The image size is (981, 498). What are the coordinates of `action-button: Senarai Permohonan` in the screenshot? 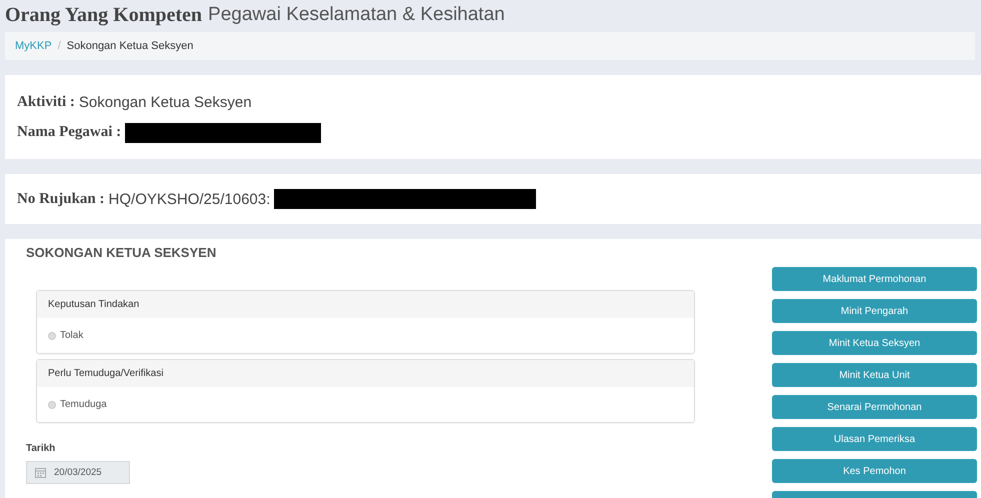 It's located at (874, 407).